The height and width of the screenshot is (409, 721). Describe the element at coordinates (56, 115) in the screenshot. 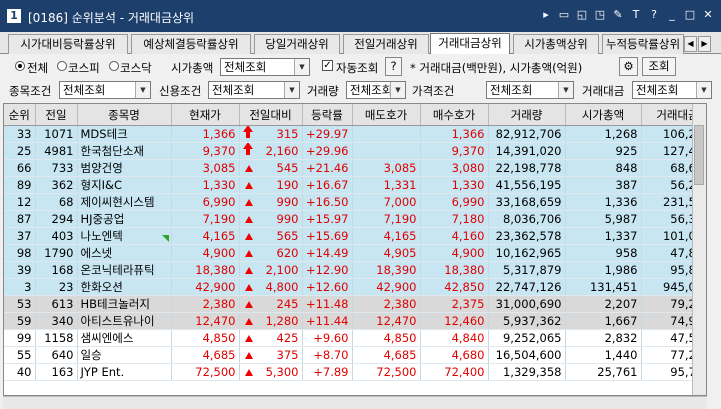

I see `column-header: 전일` at that location.